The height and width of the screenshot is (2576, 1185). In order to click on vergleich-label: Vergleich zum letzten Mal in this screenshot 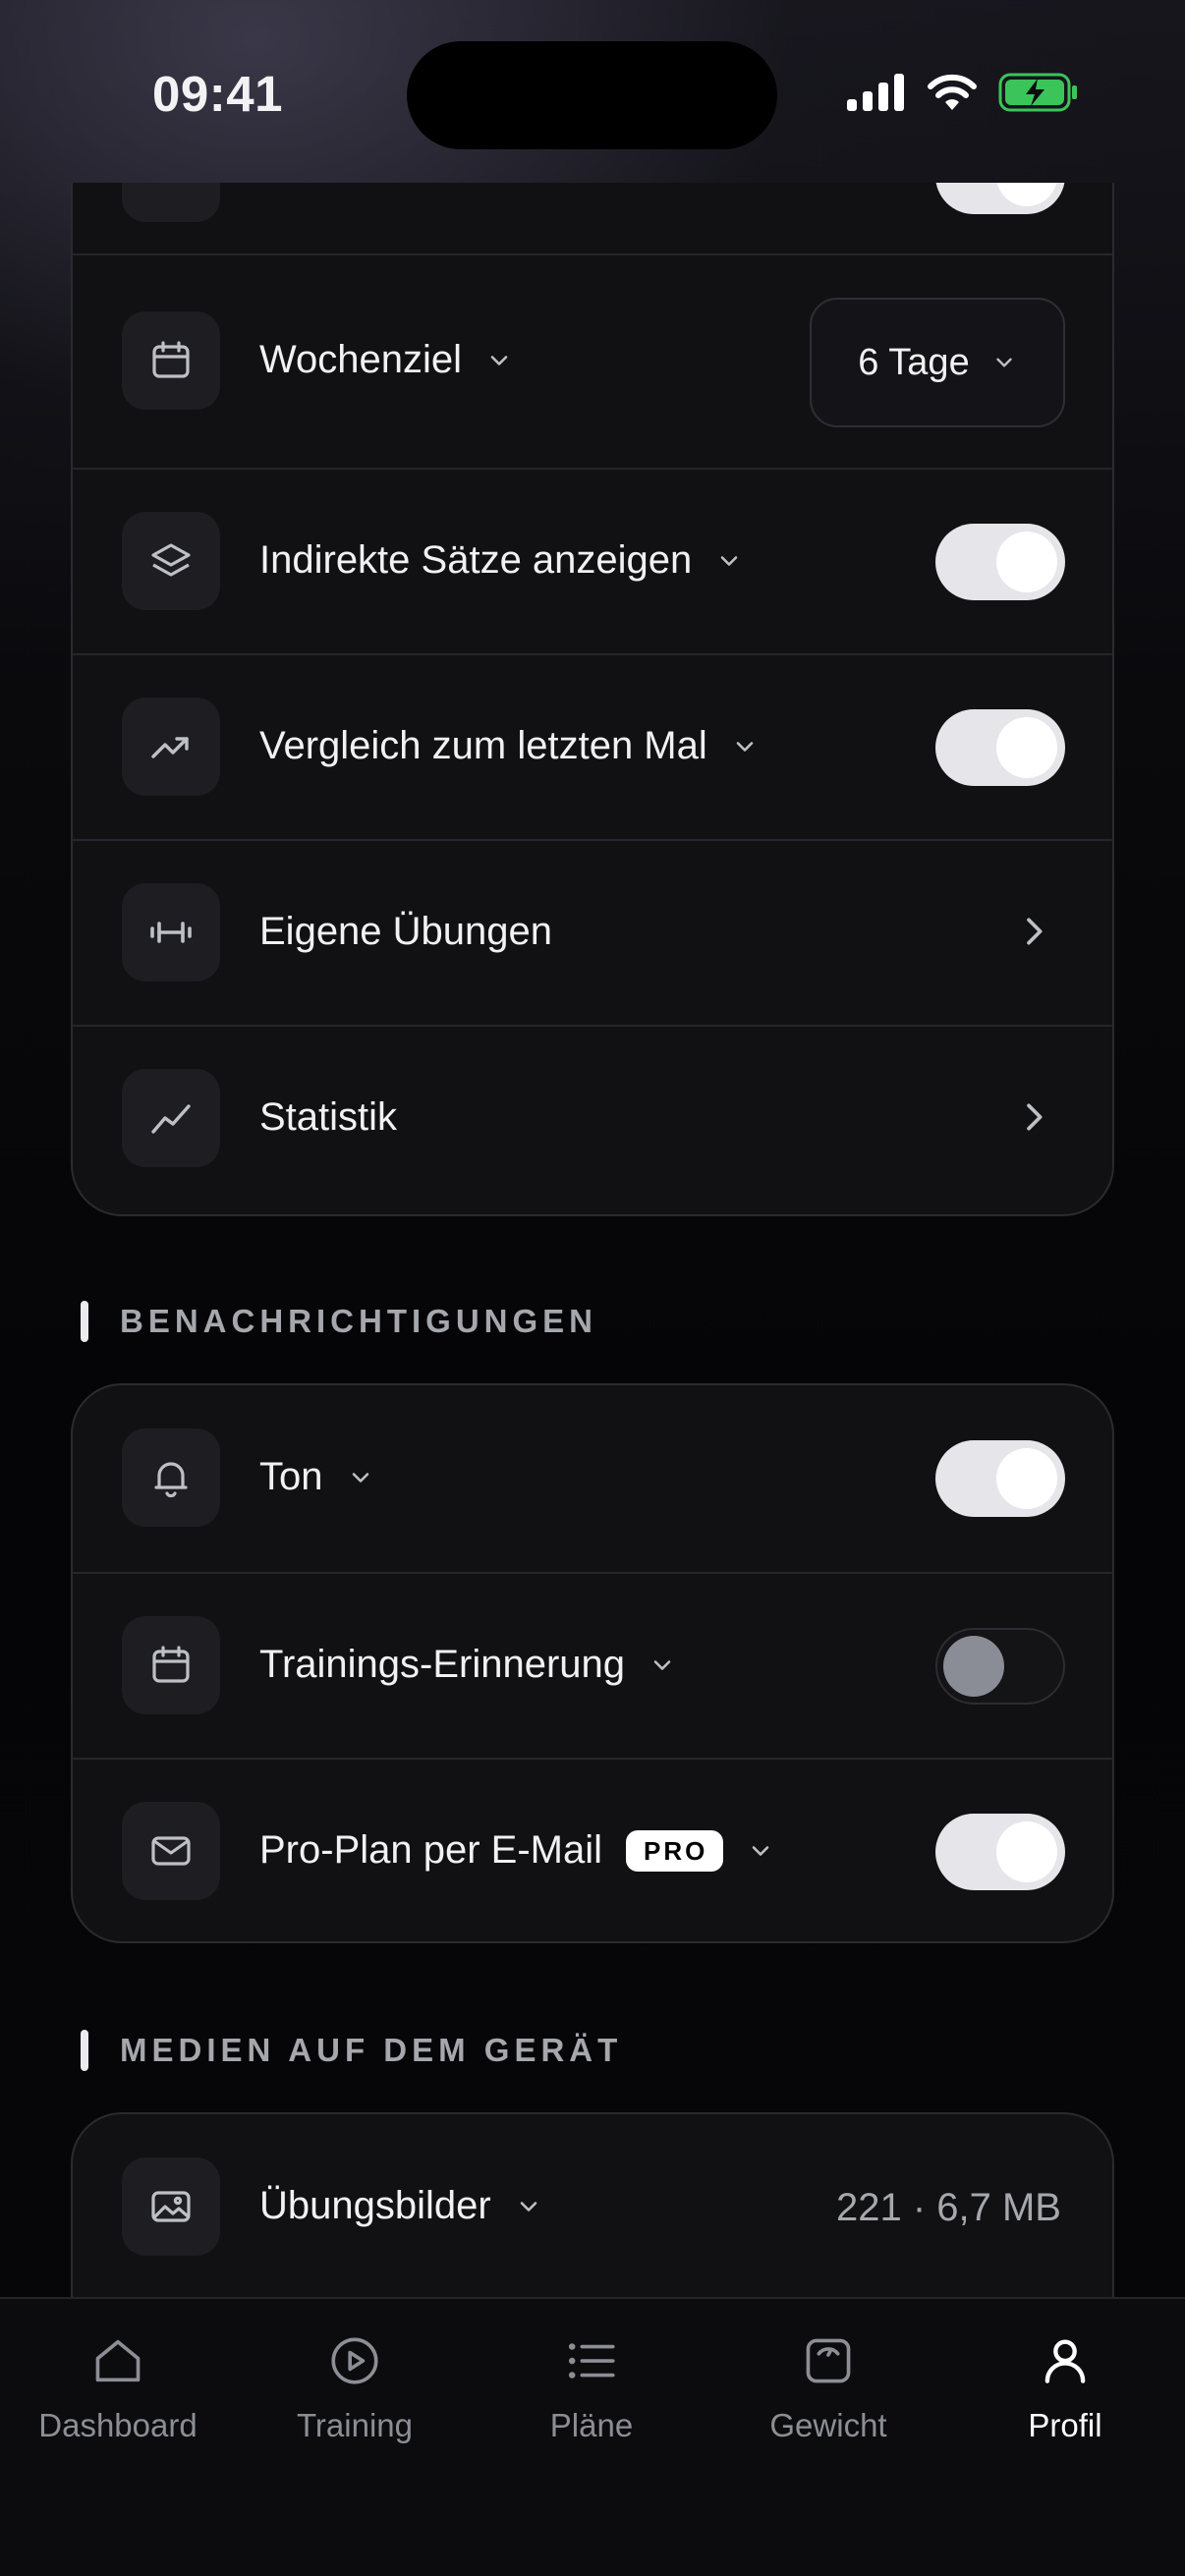, I will do `click(509, 746)`.